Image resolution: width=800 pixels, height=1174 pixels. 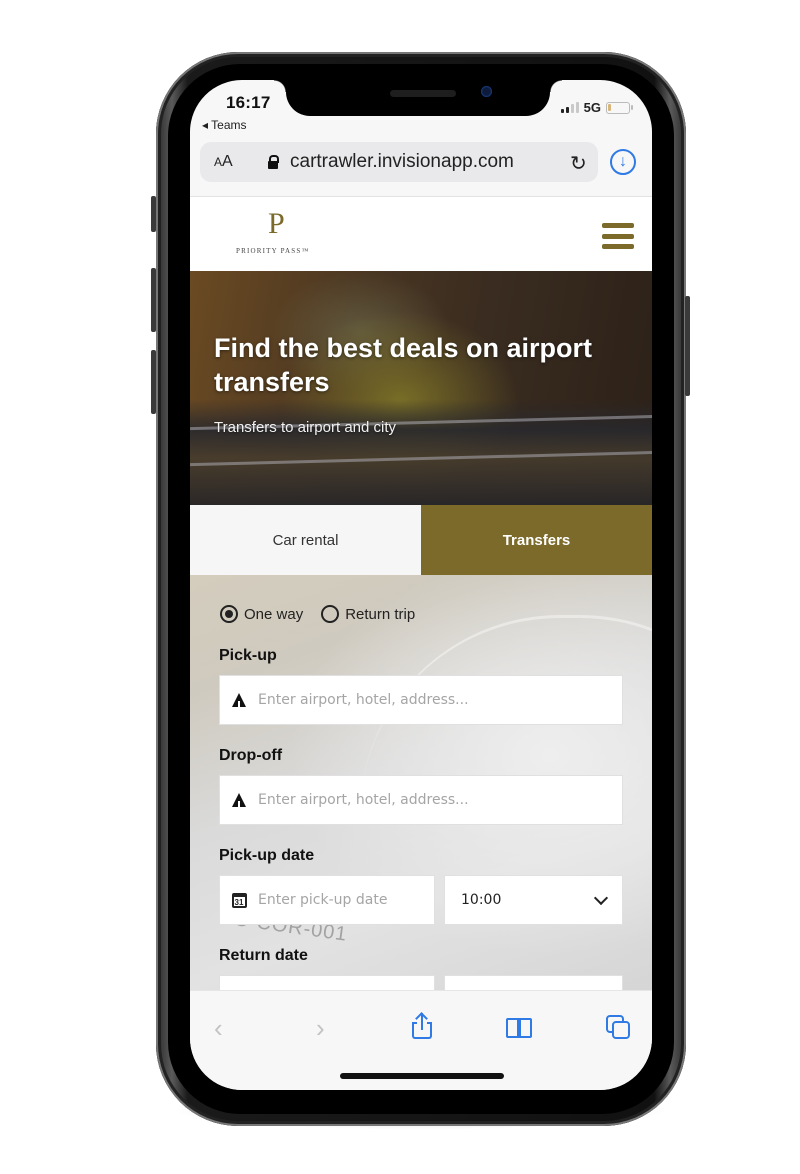 I want to click on tab-transfers: Transfers, so click(x=536, y=540).